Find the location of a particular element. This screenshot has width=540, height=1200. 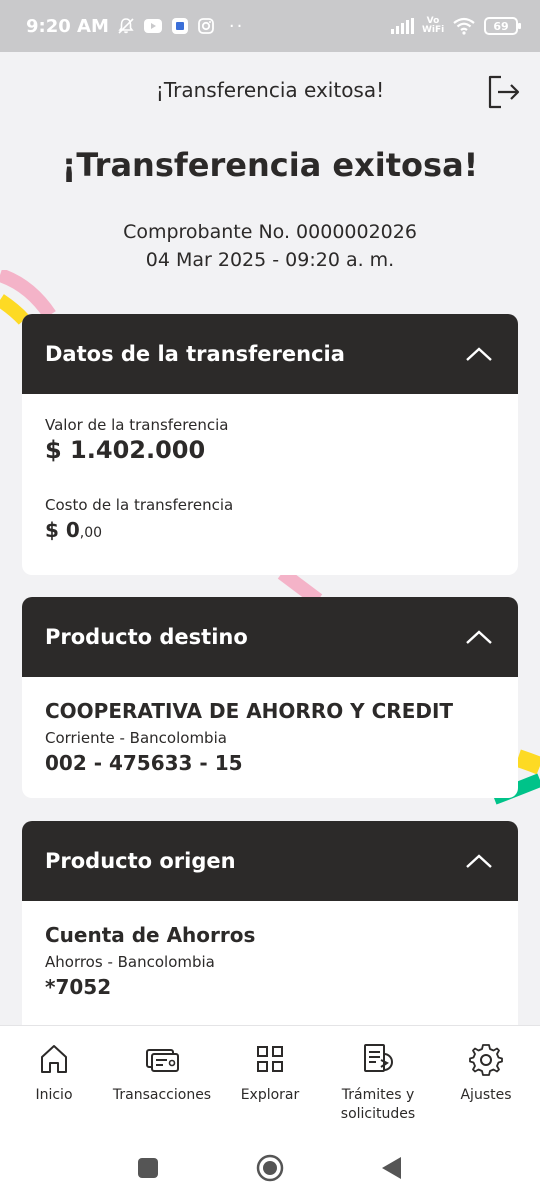

origin-product-title: Producto origen is located at coordinates (140, 861).